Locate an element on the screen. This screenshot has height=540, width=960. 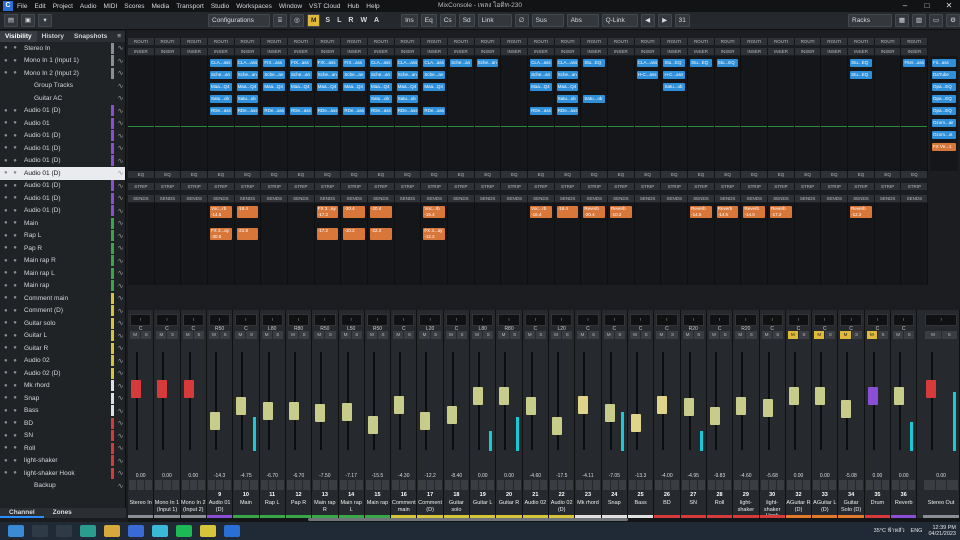
channel-name: Main rap is located at coordinates (377, 508).